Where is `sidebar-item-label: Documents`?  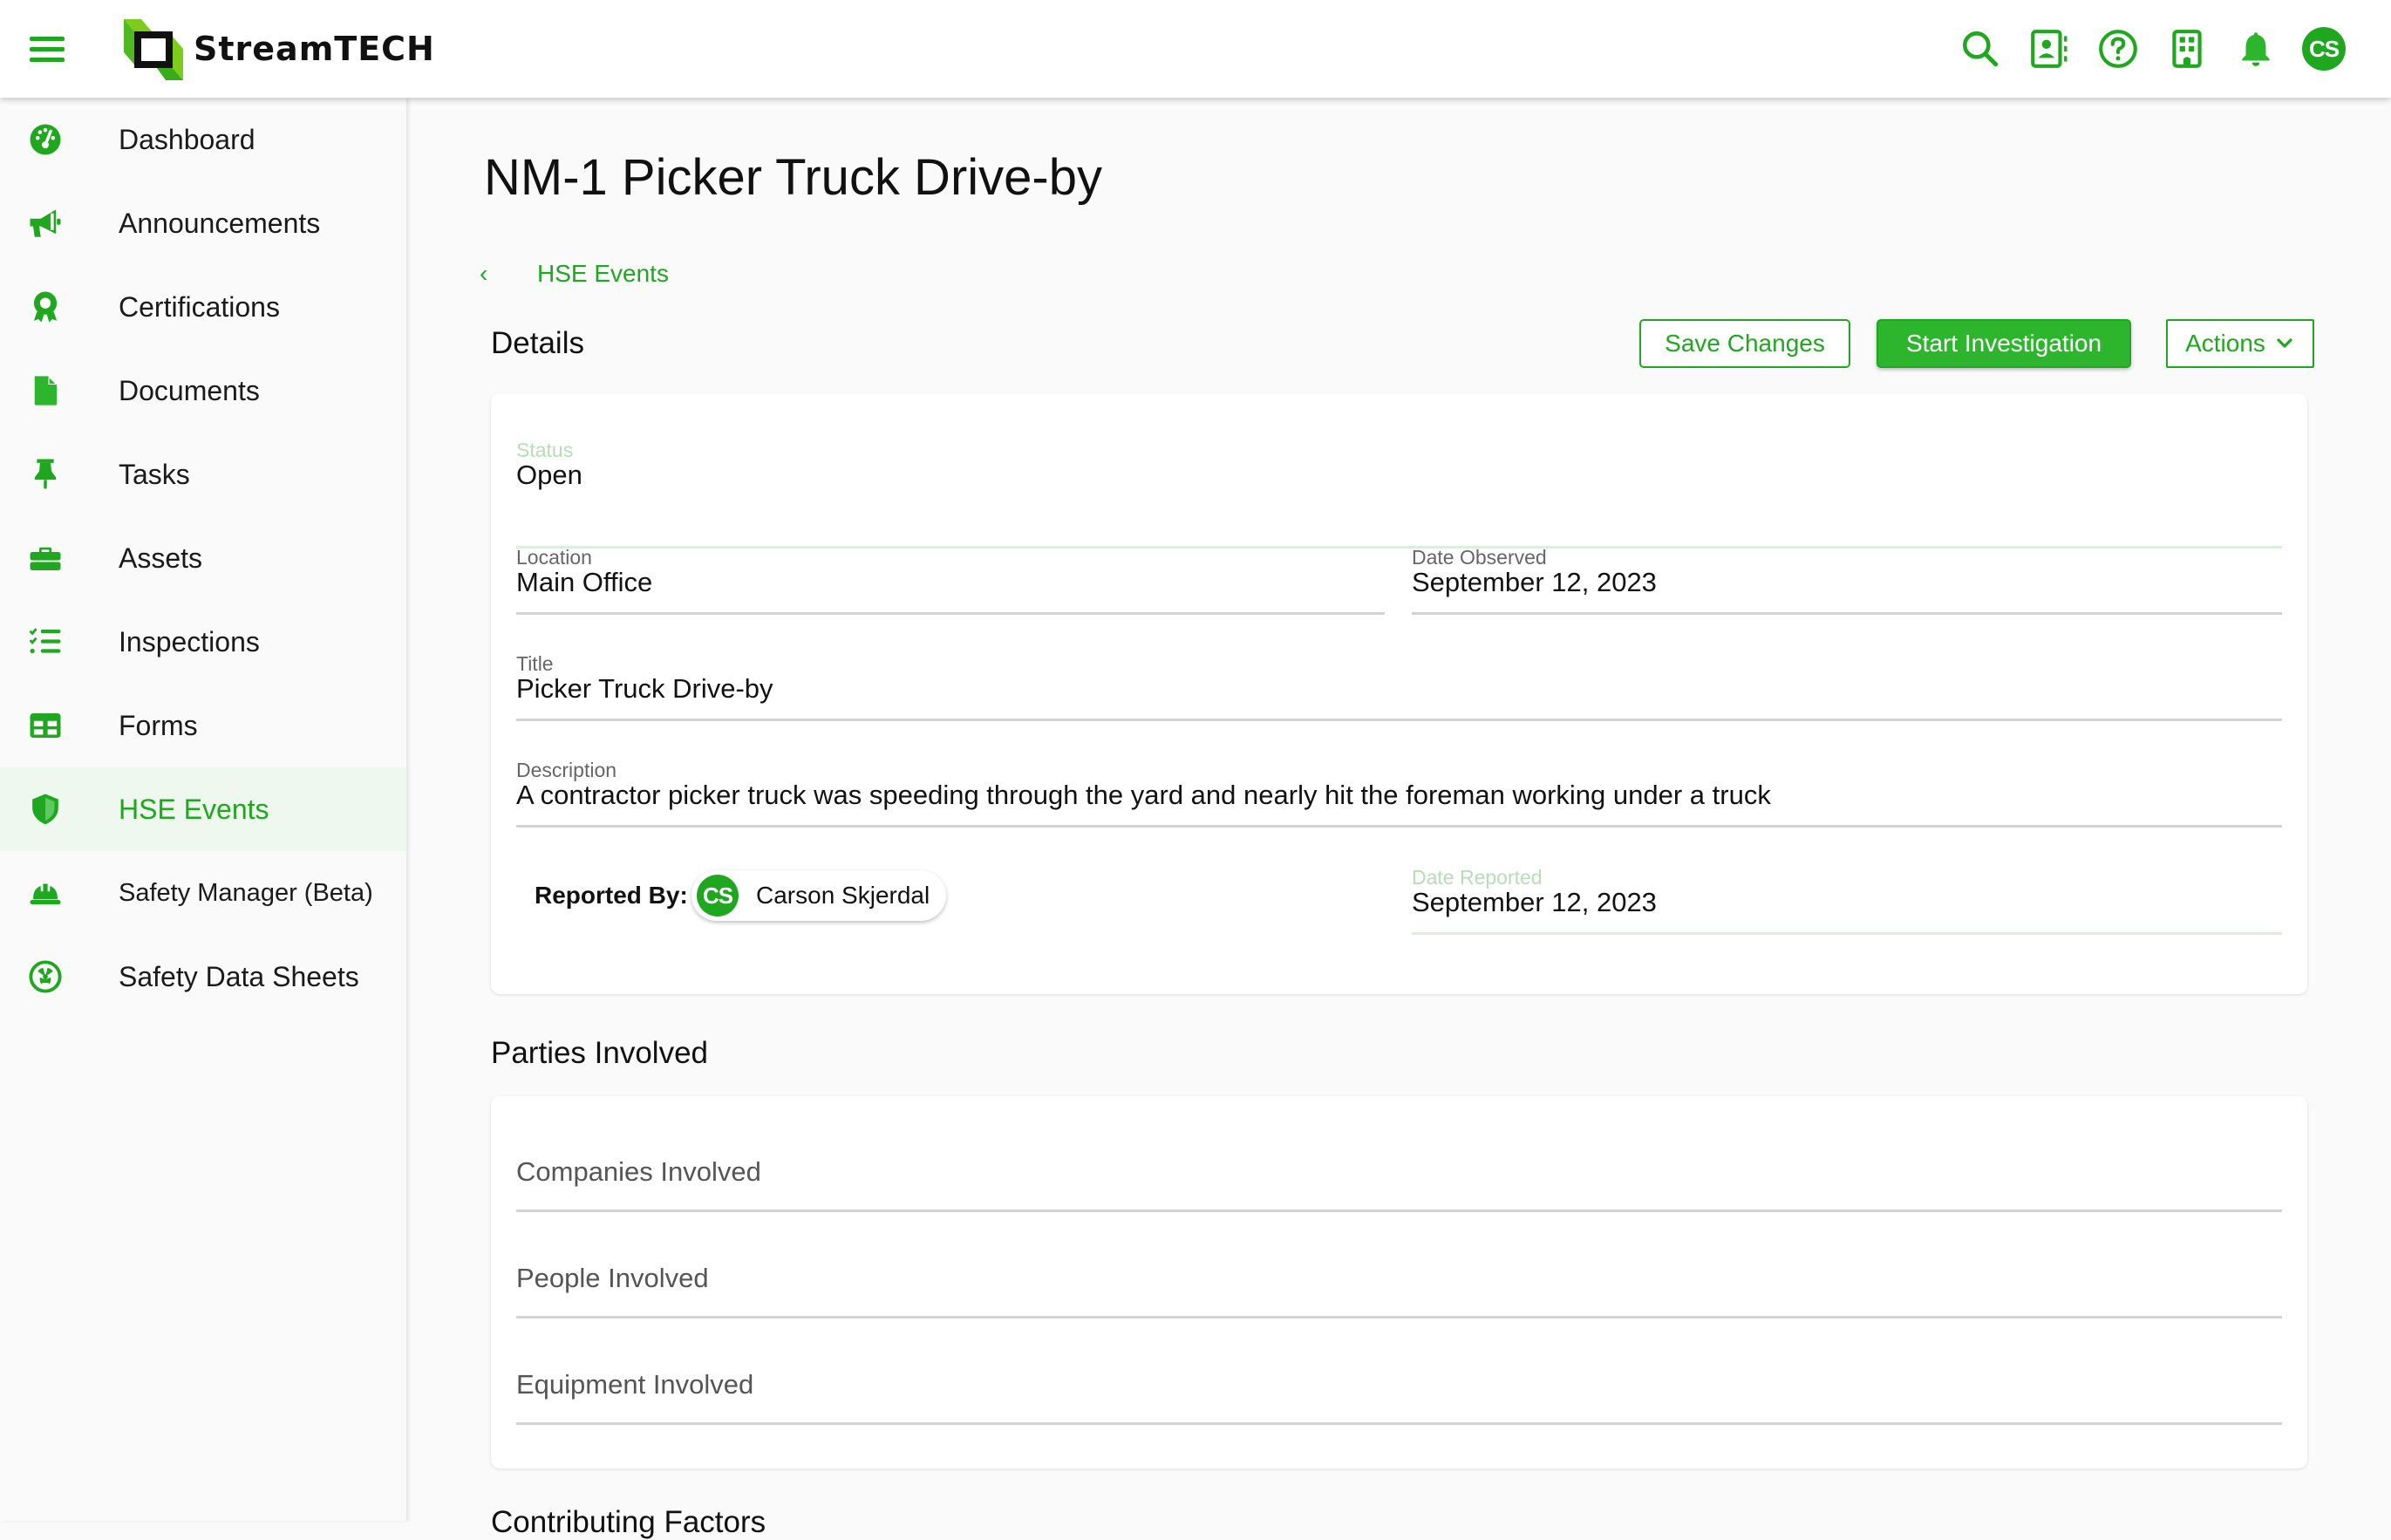
sidebar-item-label: Documents is located at coordinates (189, 390).